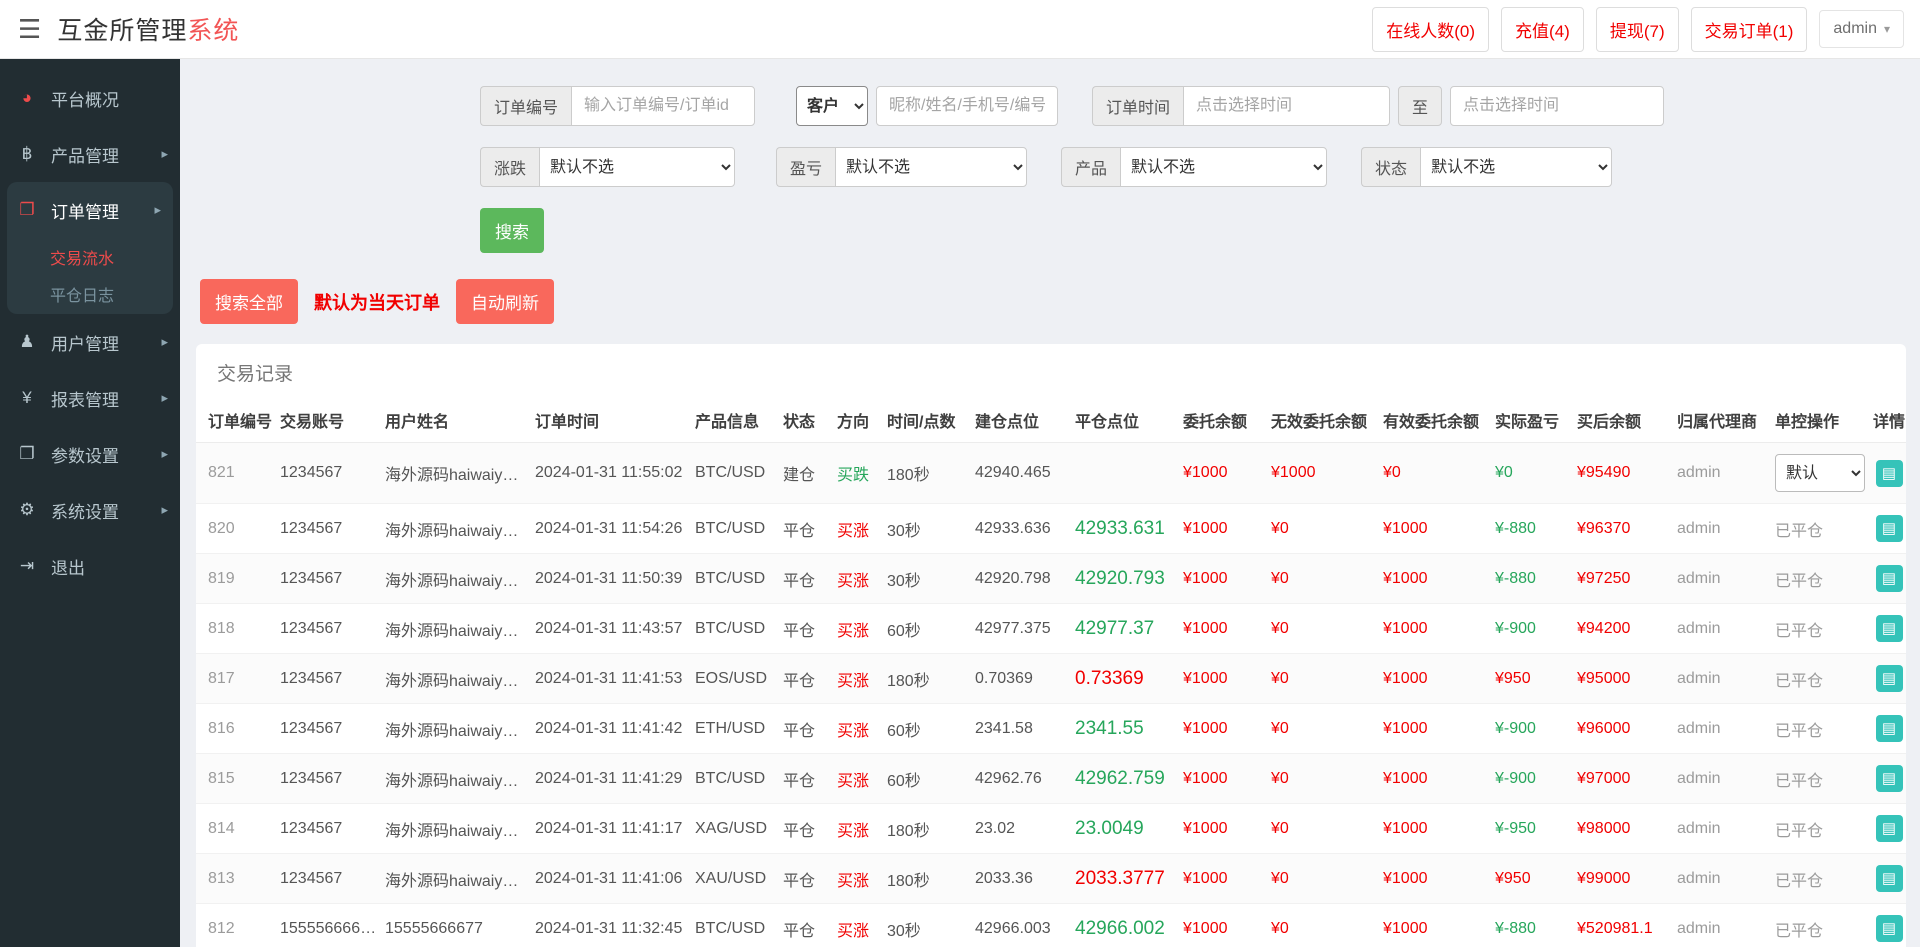 This screenshot has height=947, width=1920. I want to click on cell-order-id: 820, so click(236, 528).